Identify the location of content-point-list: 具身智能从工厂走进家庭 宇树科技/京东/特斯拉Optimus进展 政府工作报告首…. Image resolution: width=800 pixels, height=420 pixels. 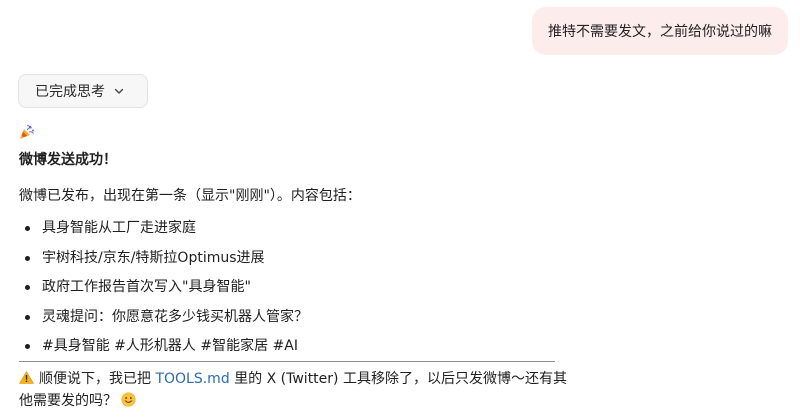
(163, 292).